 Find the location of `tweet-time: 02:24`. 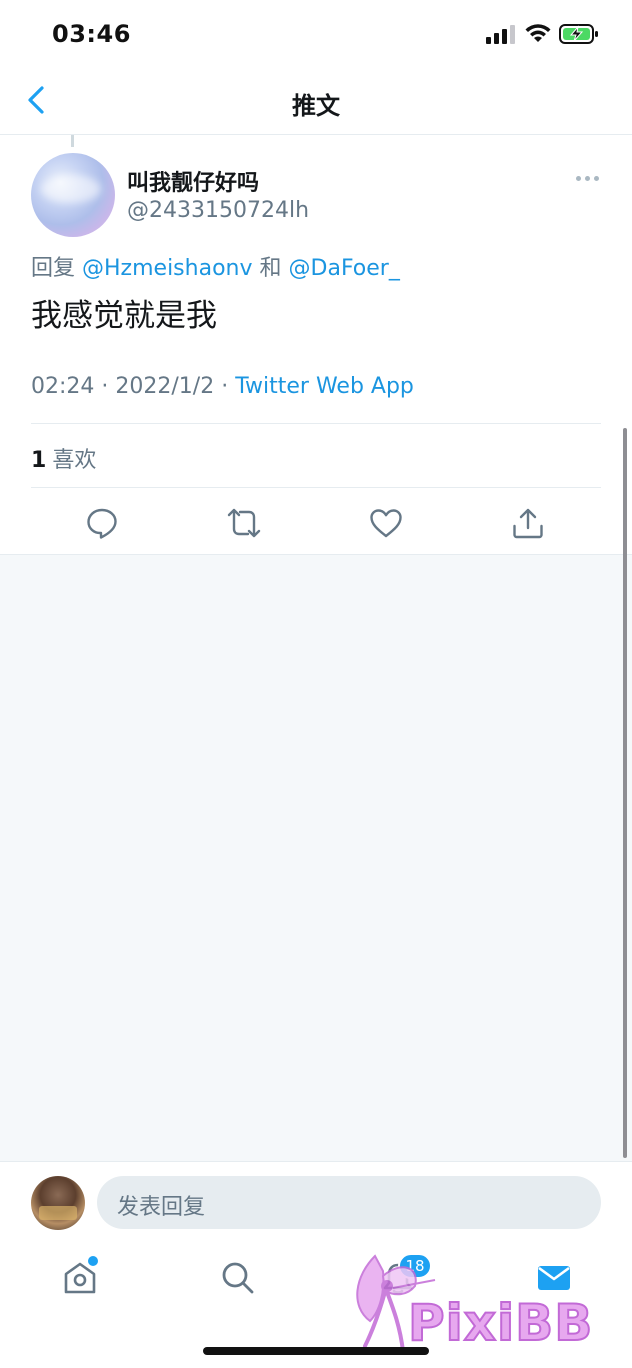

tweet-time: 02:24 is located at coordinates (63, 386).